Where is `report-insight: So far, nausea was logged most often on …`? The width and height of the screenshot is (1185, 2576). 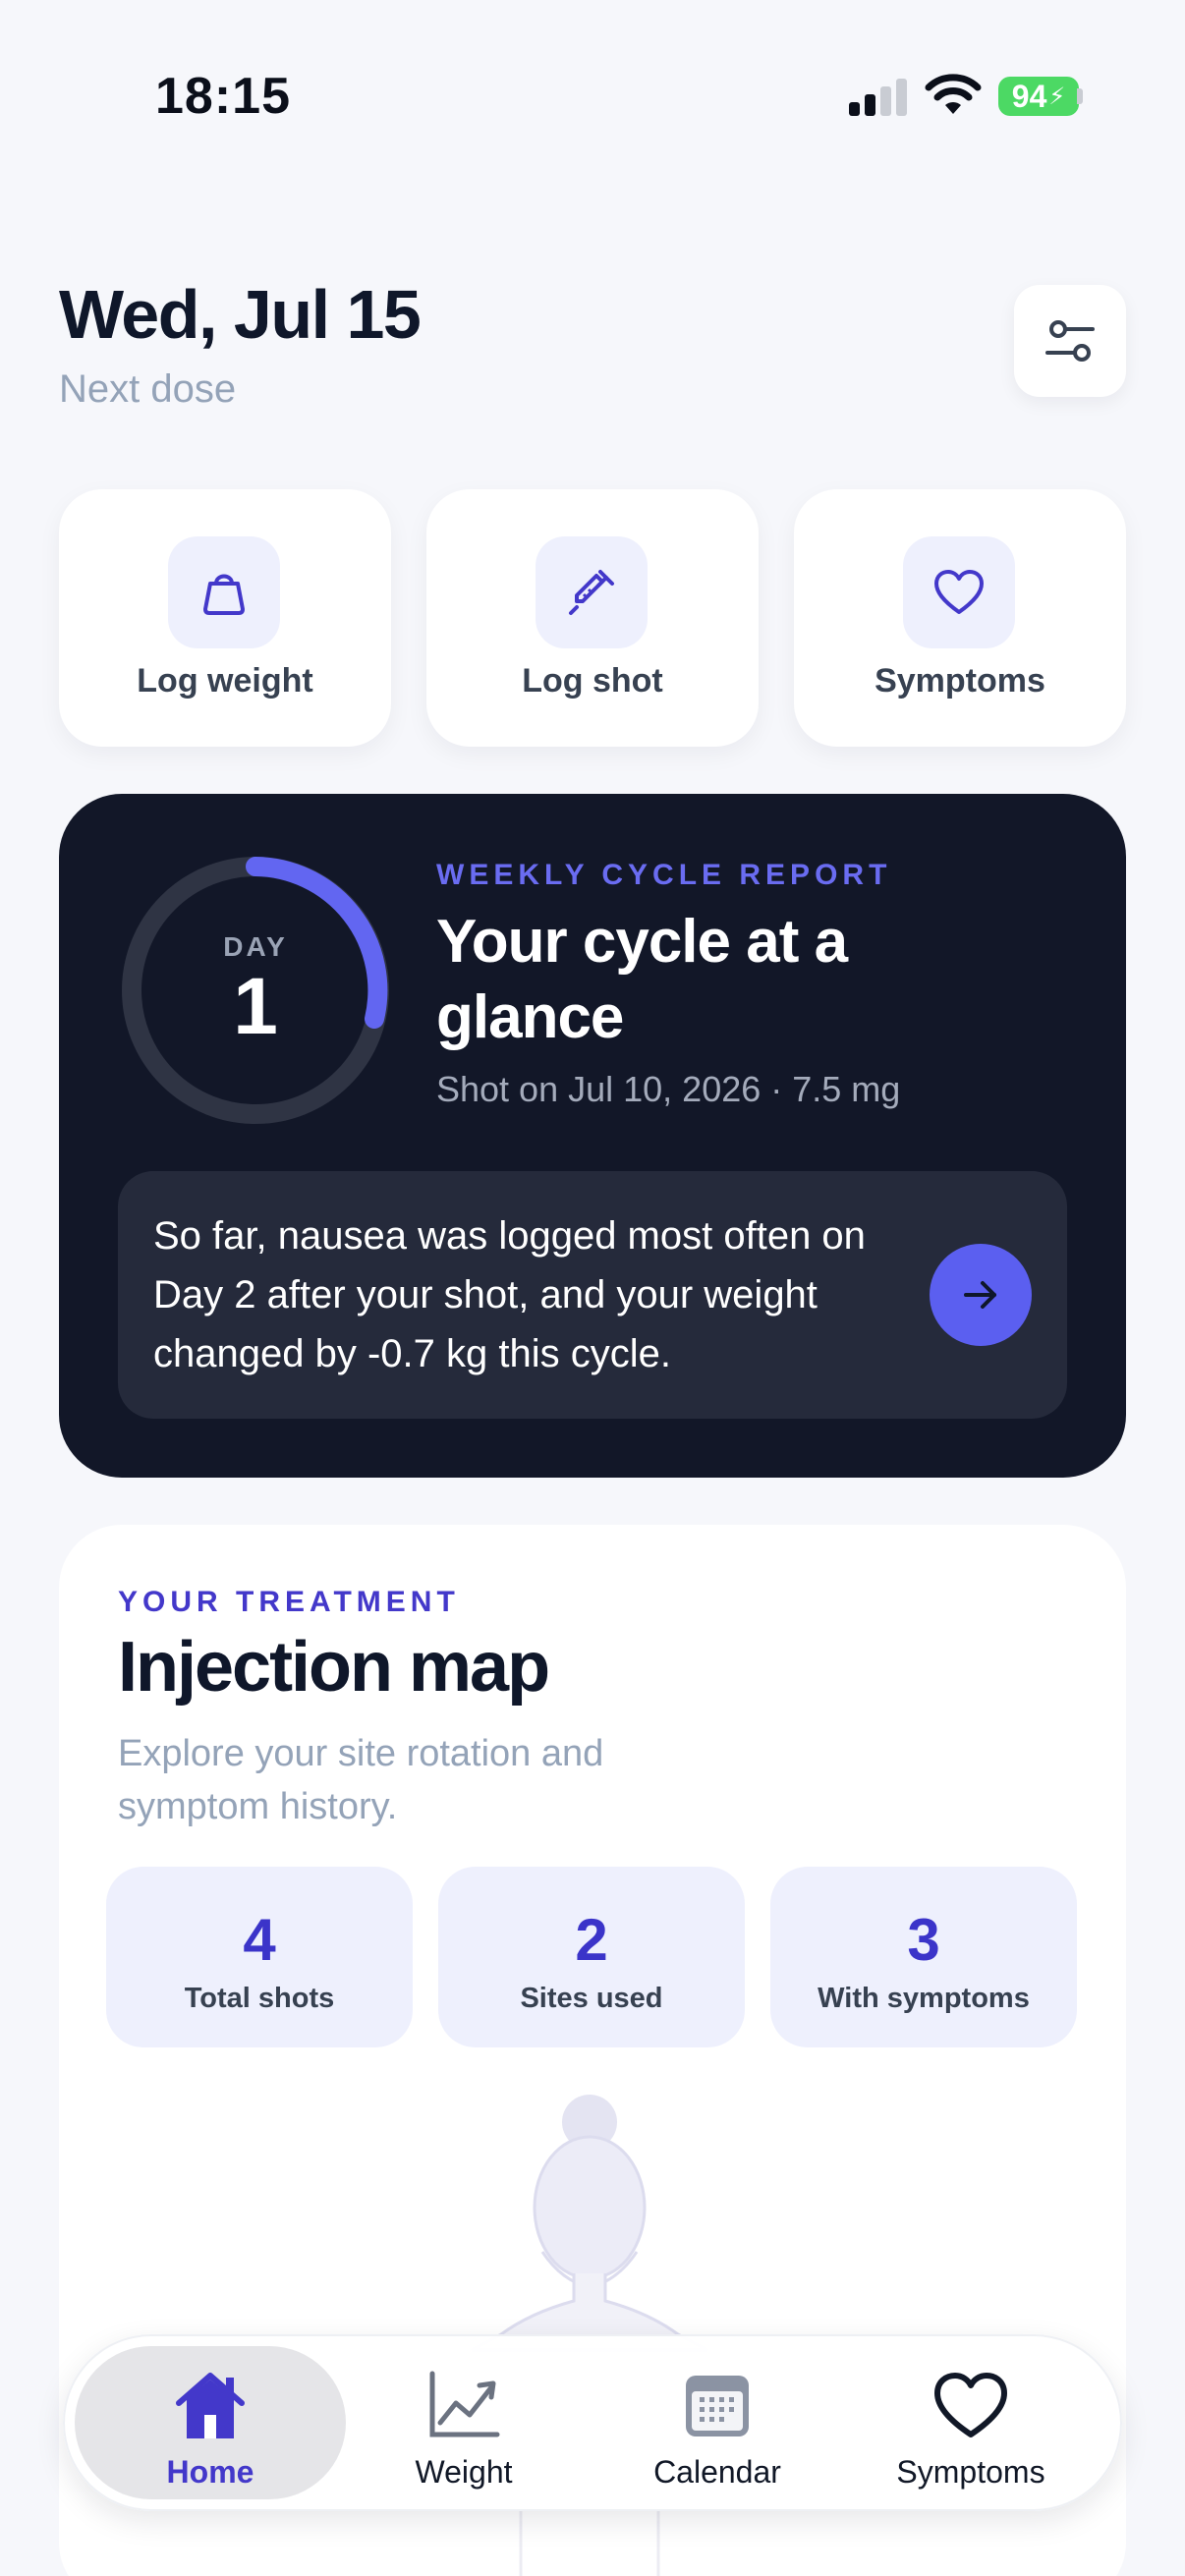
report-insight: So far, nausea was logged most often on … is located at coordinates (592, 1295).